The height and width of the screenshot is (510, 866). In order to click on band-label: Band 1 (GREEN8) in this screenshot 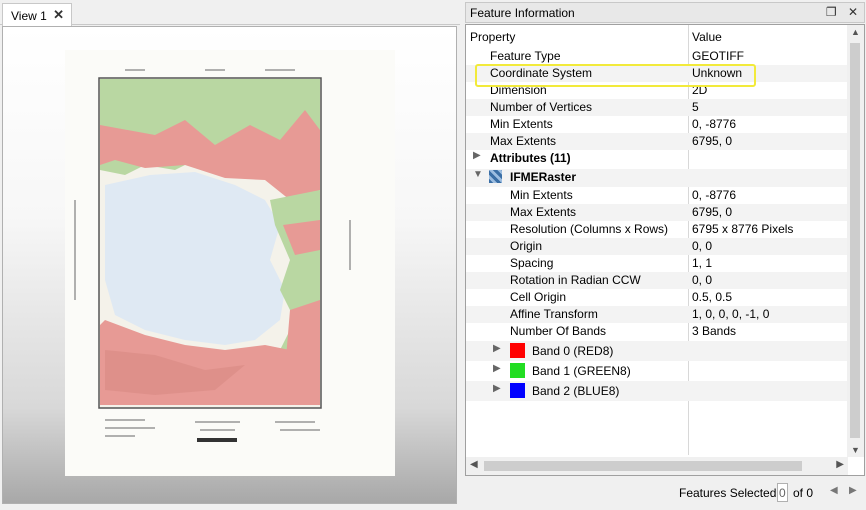, I will do `click(581, 371)`.